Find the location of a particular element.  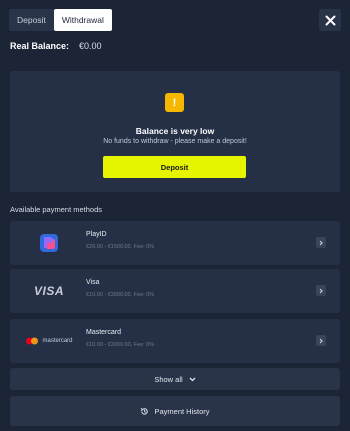

notice-title: Balance is very low is located at coordinates (175, 131).